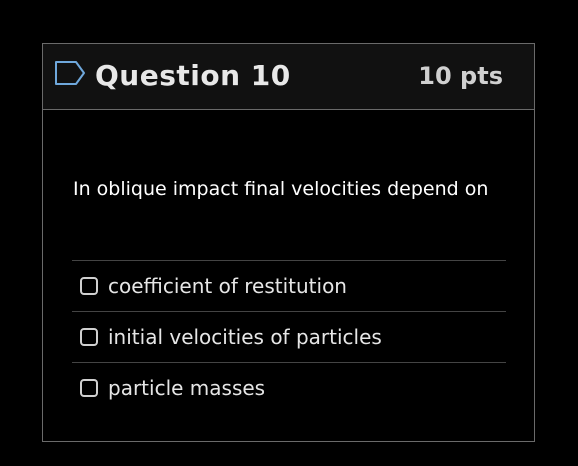 The height and width of the screenshot is (466, 578). I want to click on question-points: 10 pts, so click(460, 76).